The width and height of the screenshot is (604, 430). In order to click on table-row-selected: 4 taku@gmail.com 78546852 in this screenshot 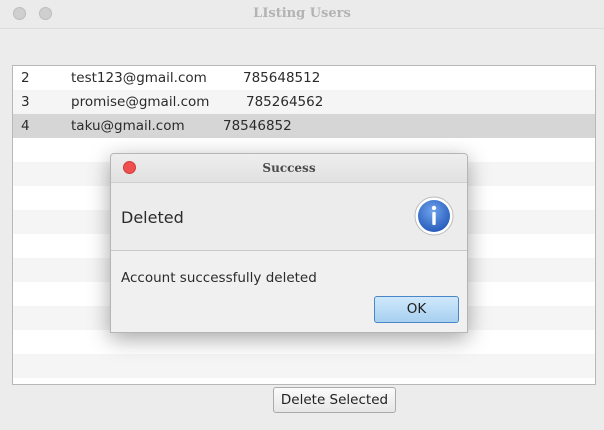, I will do `click(304, 126)`.